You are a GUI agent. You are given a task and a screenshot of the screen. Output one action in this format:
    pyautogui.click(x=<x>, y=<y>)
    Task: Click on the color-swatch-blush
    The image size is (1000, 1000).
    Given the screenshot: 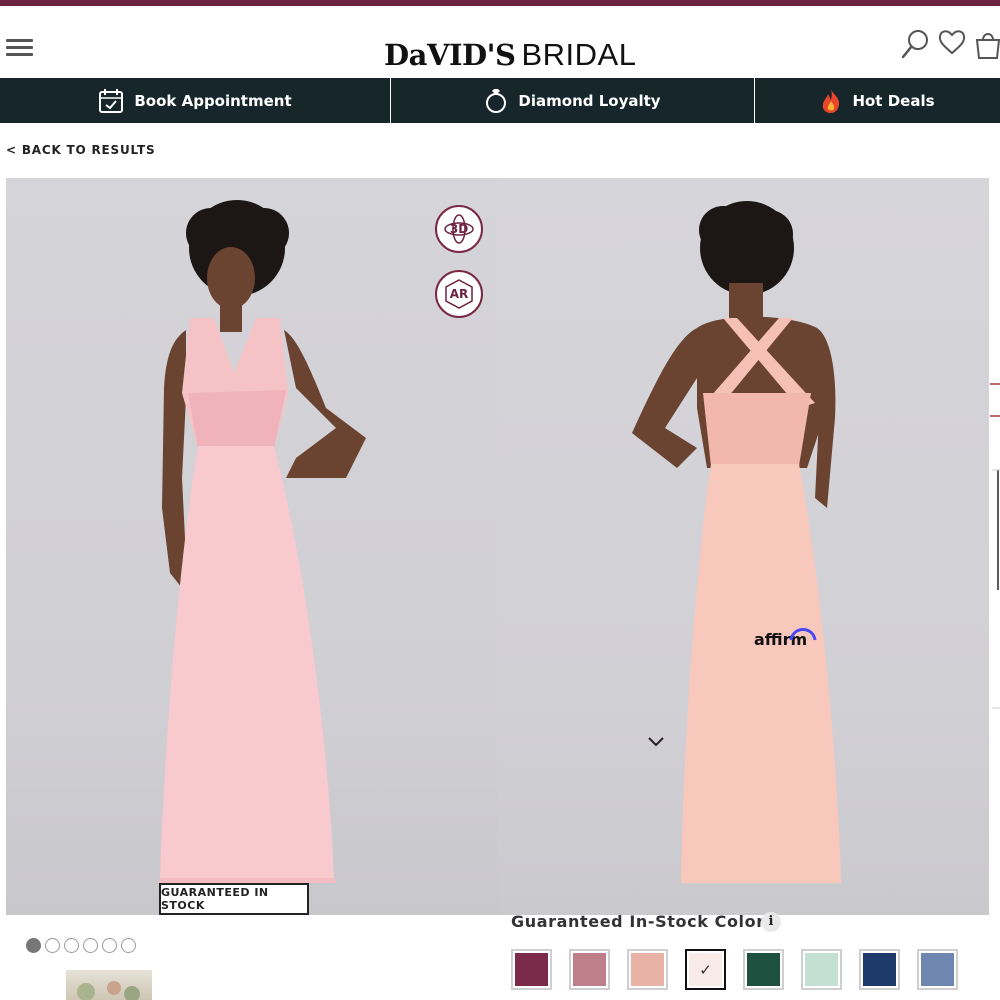 What is the action you would take?
    pyautogui.click(x=647, y=969)
    